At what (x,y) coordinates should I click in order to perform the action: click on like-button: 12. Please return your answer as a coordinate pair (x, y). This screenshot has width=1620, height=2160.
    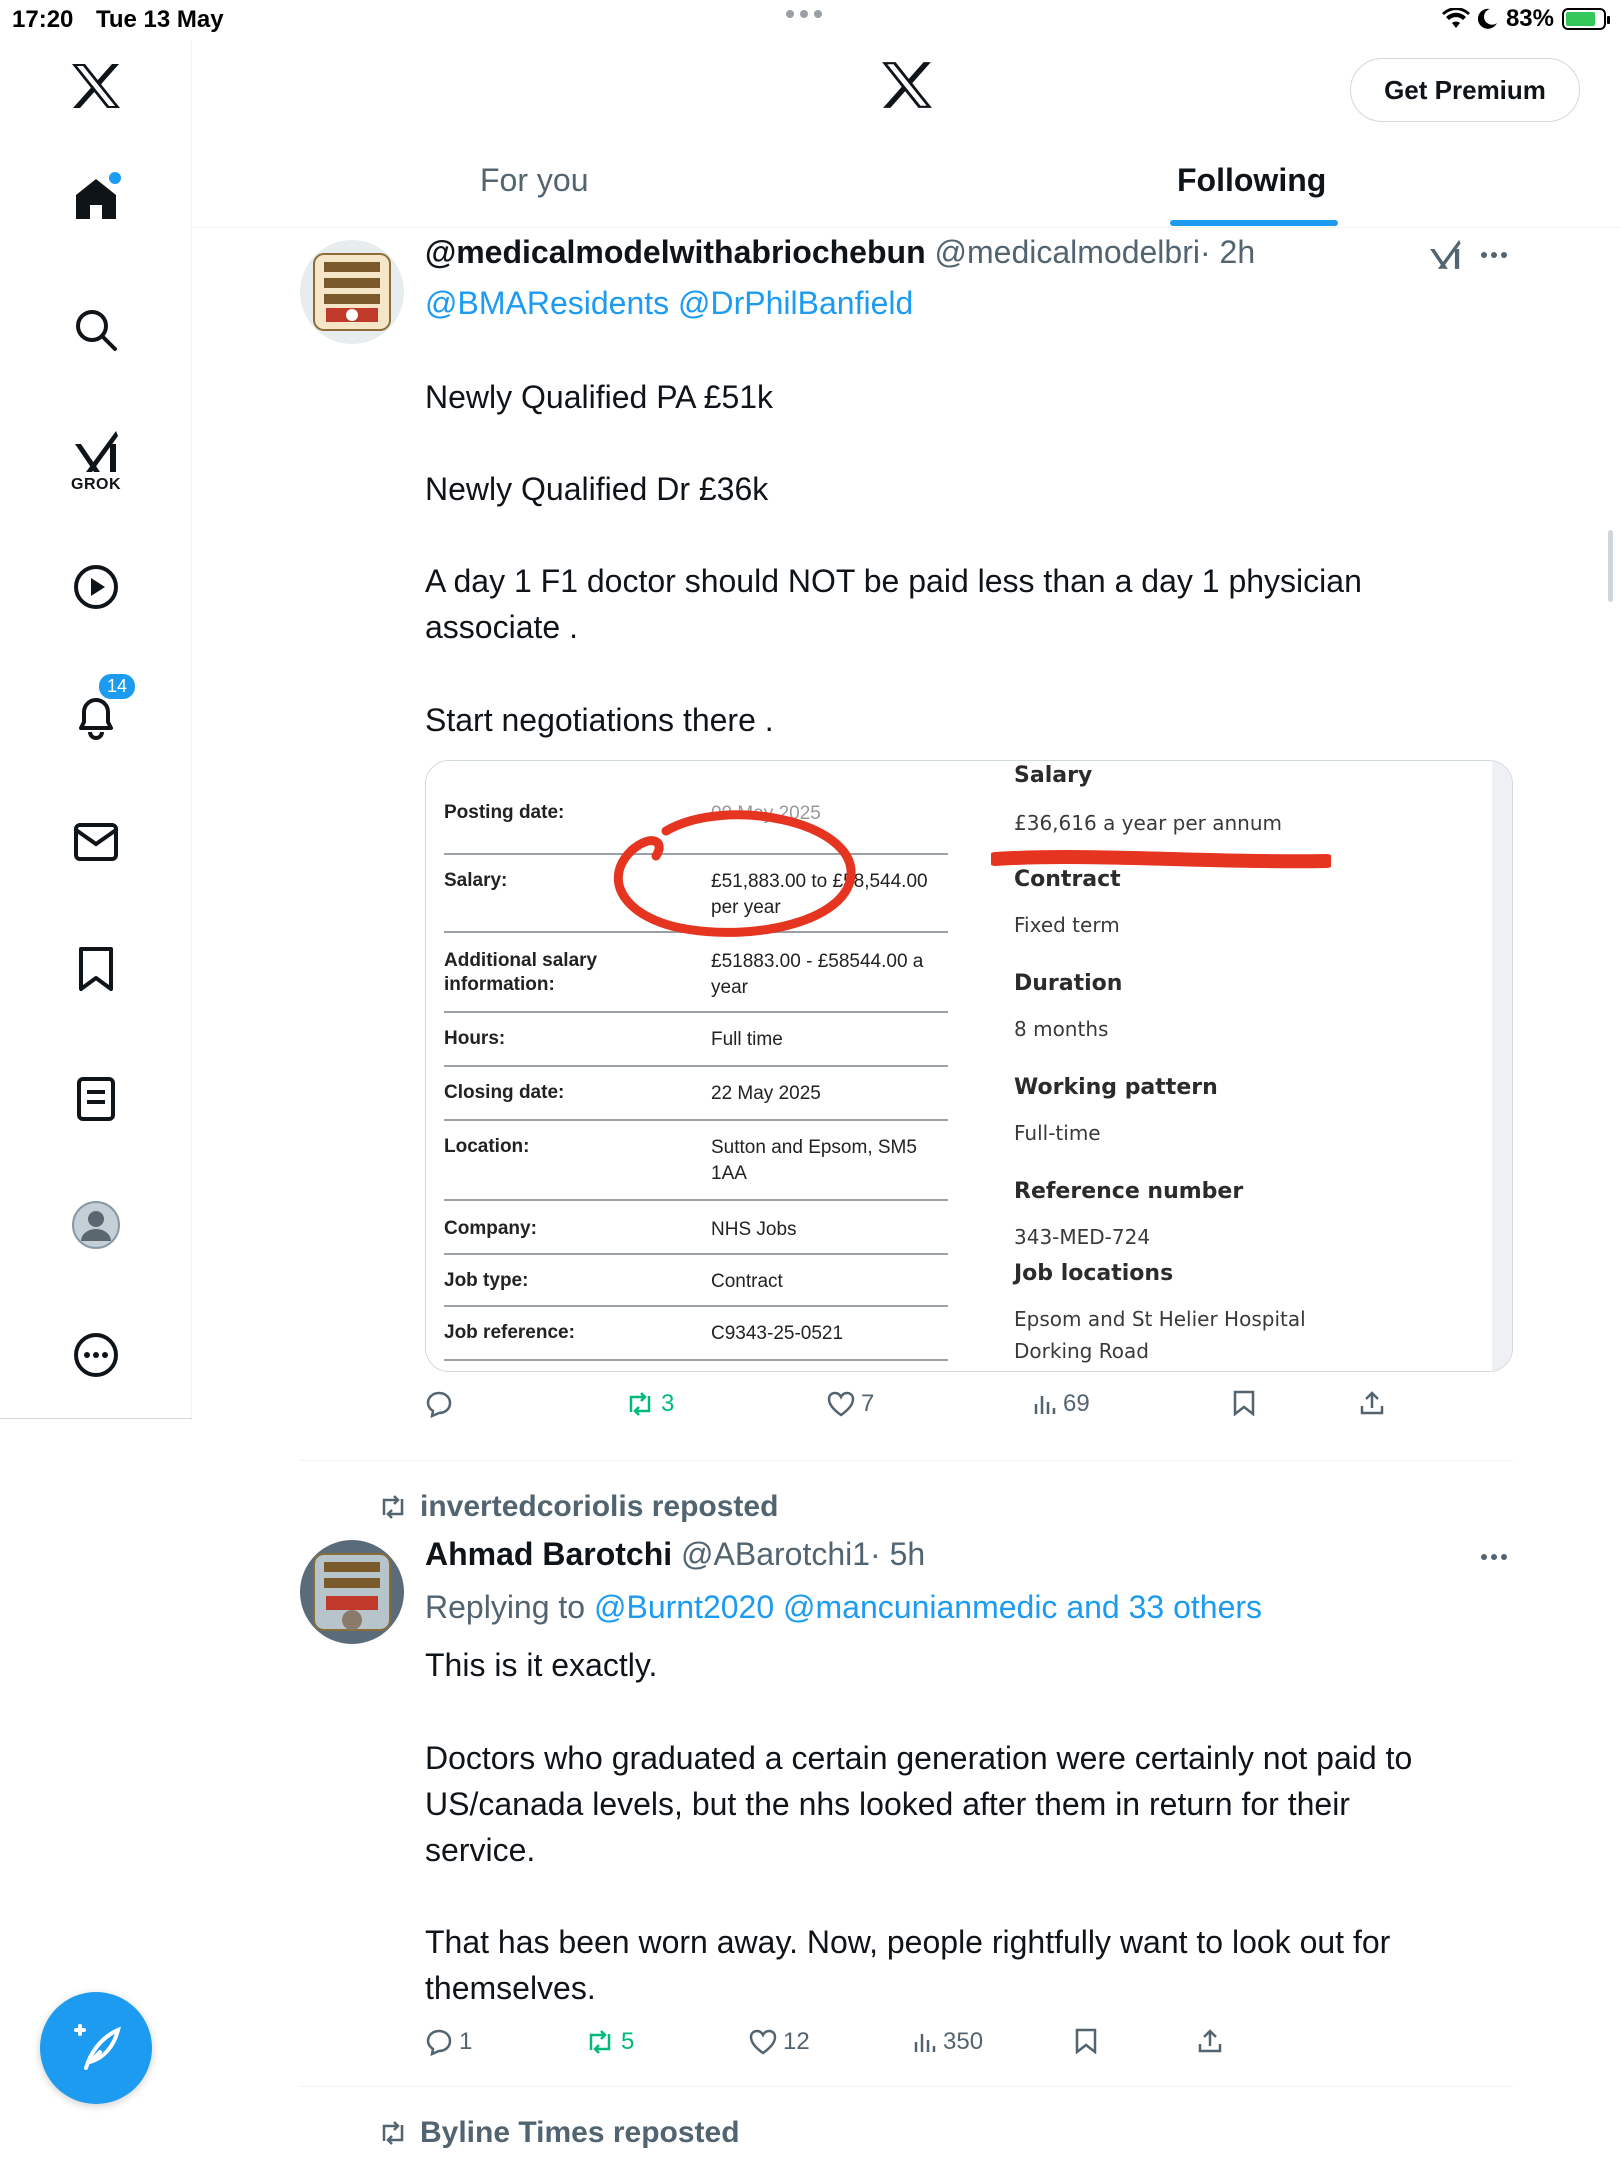
    Looking at the image, I should click on (779, 2042).